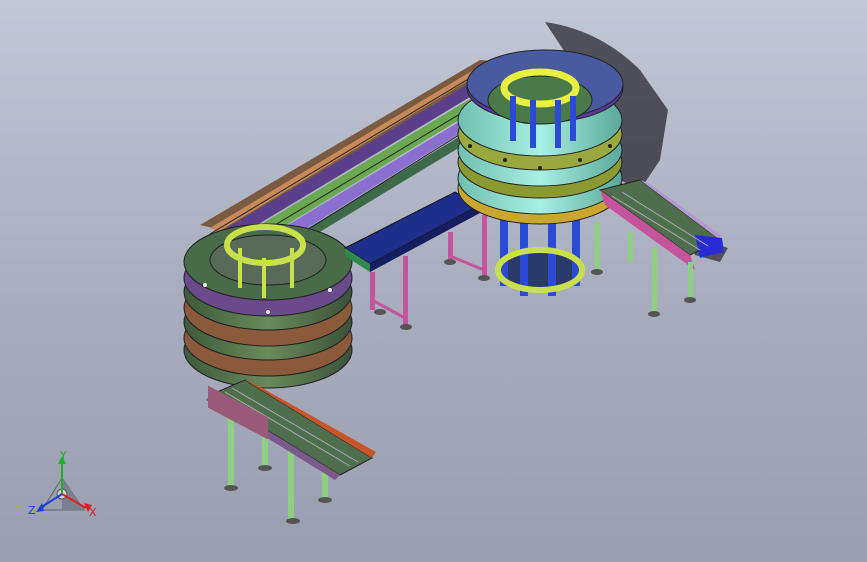  What do you see at coordinates (93, 512) in the screenshot?
I see `x-axis-label: X` at bounding box center [93, 512].